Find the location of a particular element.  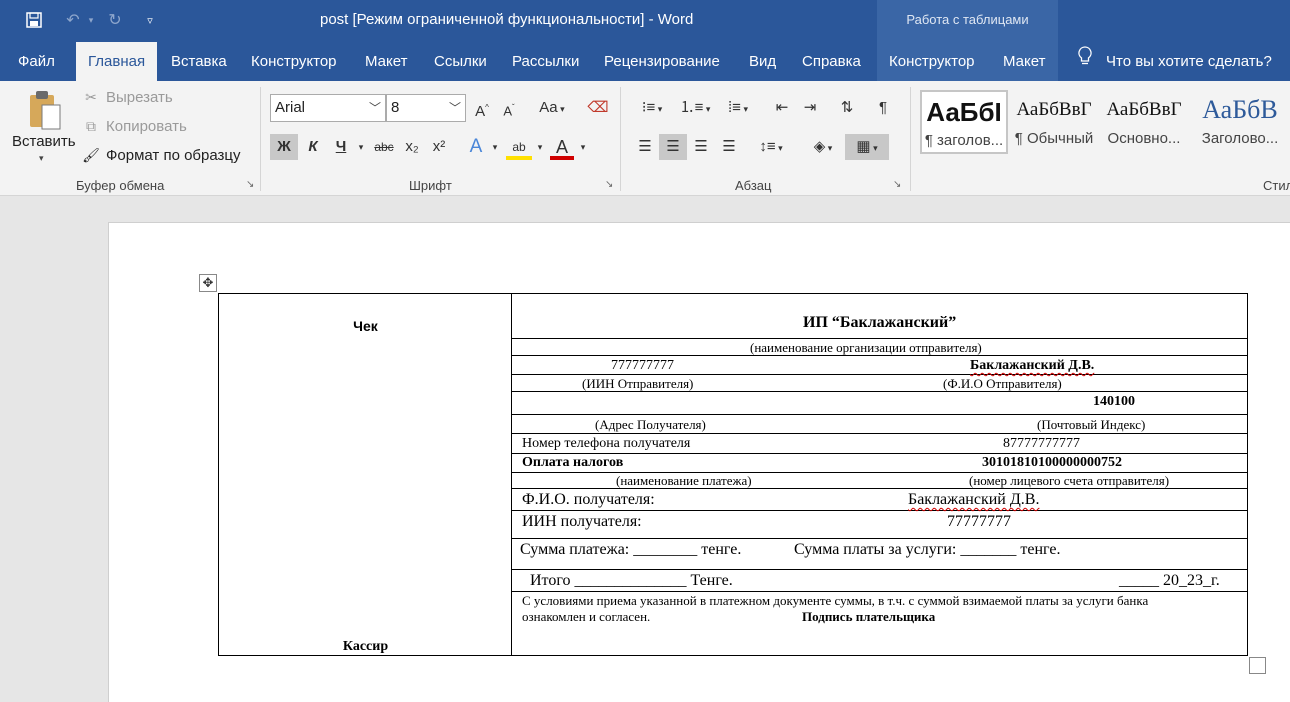

text-effects-dropdown-icon: ▾ is located at coordinates (495, 147).